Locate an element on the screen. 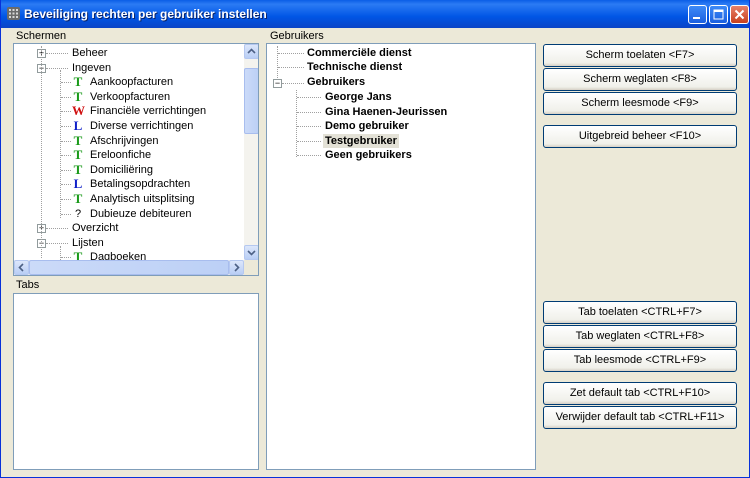  minimize-button is located at coordinates (697, 14).